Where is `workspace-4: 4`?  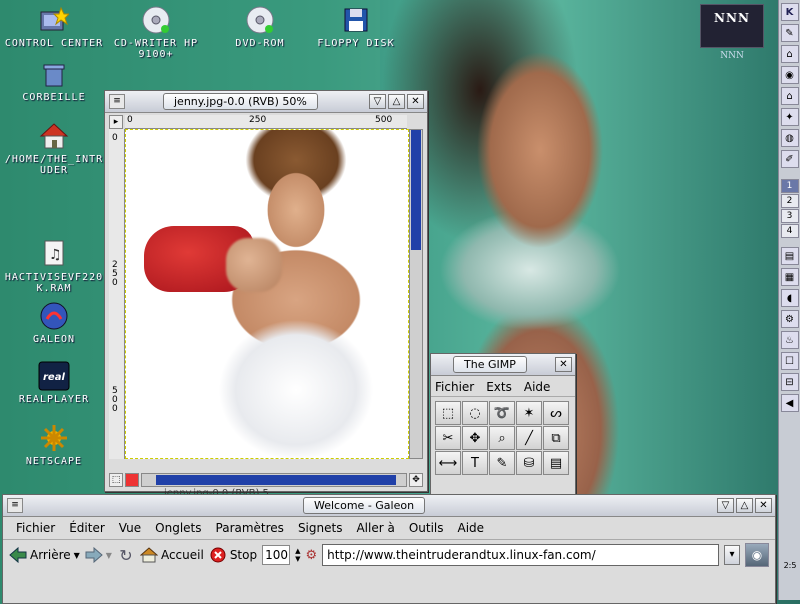 workspace-4: 4 is located at coordinates (789, 231).